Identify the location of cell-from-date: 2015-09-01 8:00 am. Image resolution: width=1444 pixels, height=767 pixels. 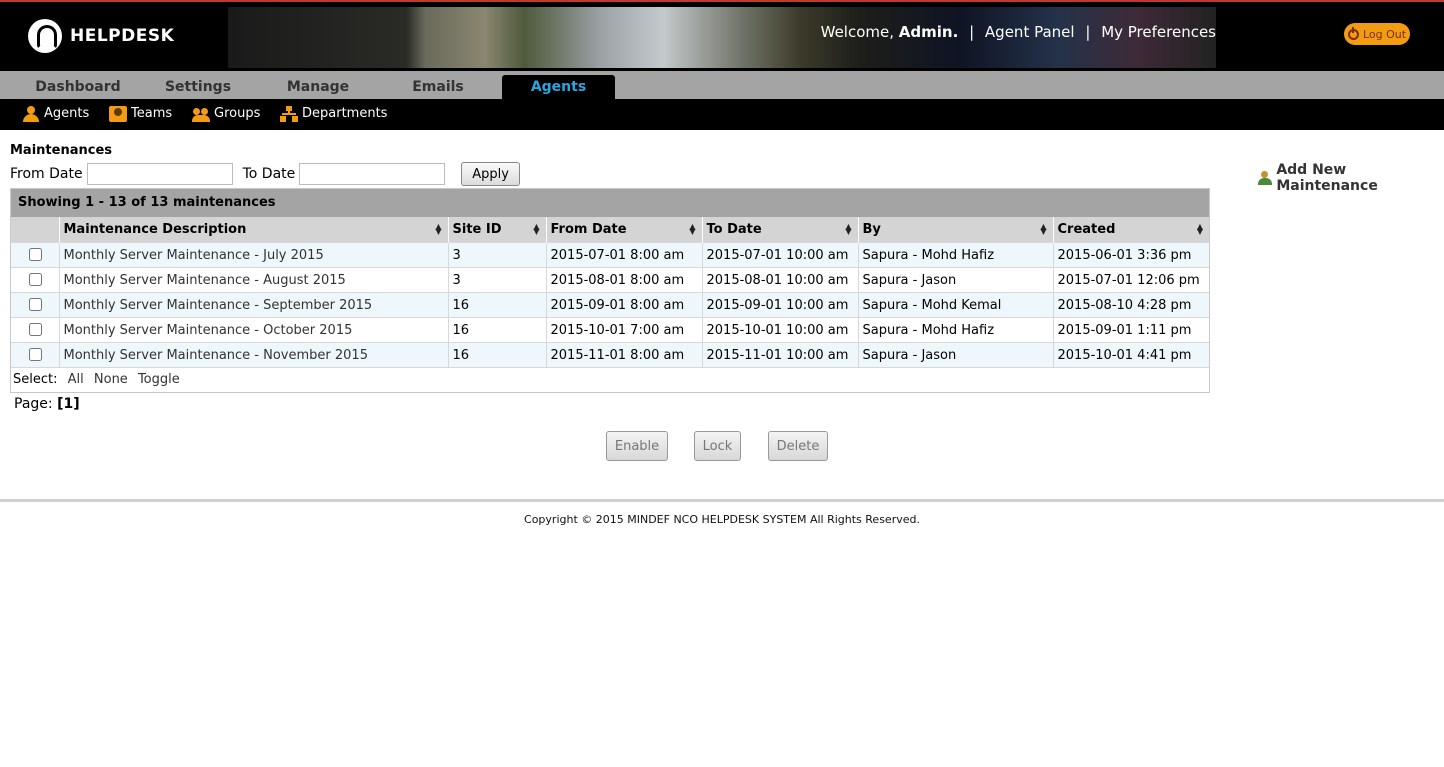
(623, 305).